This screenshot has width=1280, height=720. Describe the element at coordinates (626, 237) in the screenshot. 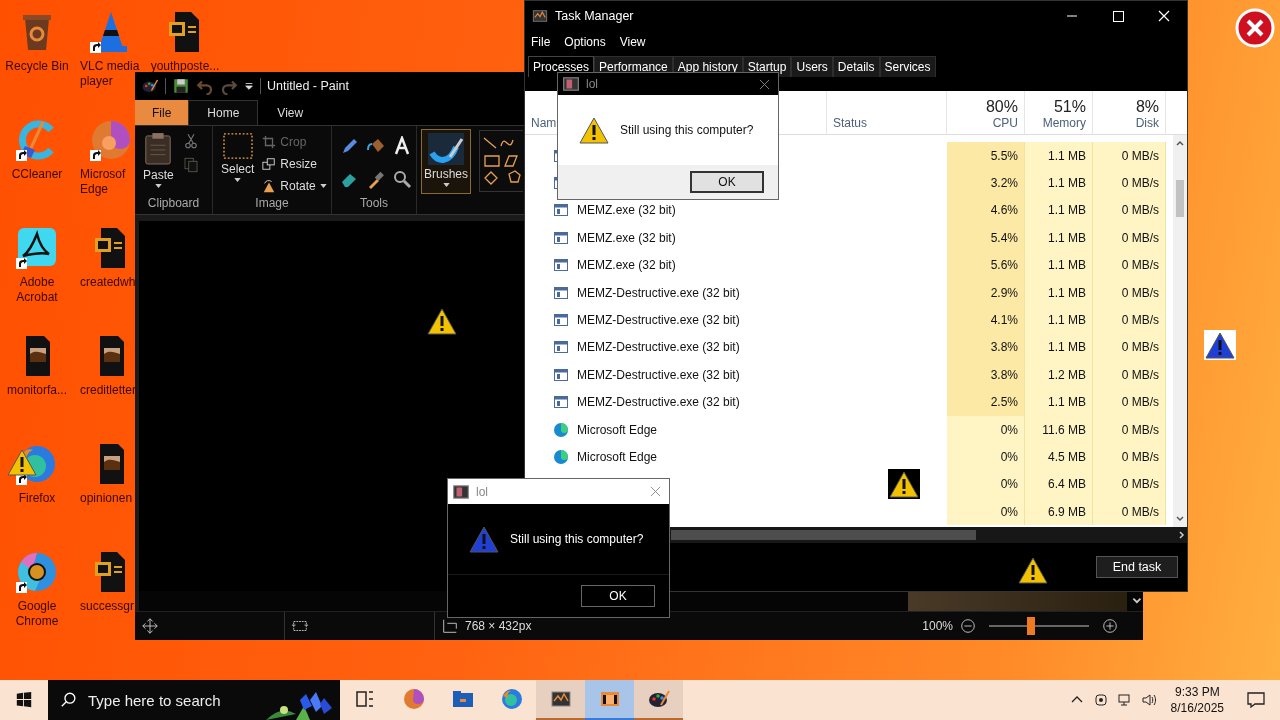

I see `process-name: MEMZ.exe (32 bit)` at that location.